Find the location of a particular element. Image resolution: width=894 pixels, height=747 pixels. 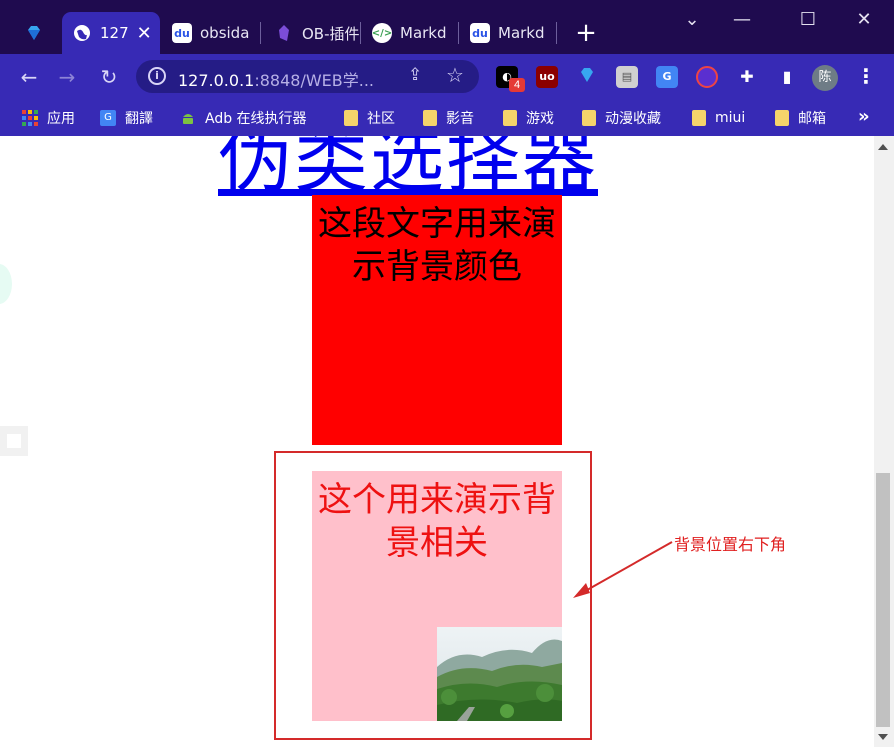

scrollbar-thumb is located at coordinates (883, 600).